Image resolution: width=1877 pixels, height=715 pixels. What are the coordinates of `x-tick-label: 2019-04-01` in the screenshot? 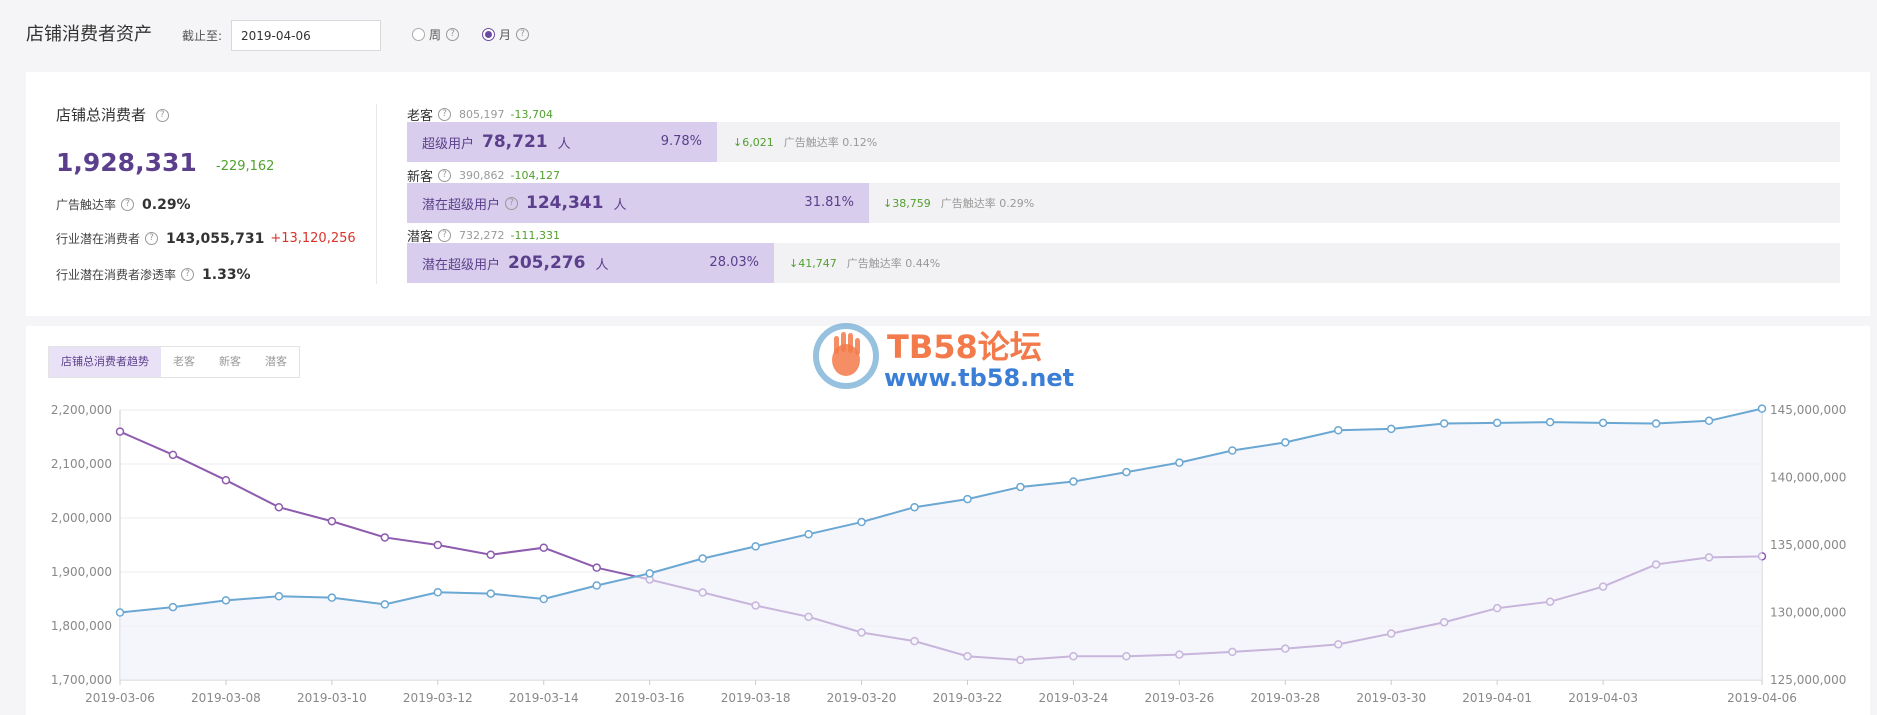 It's located at (1497, 698).